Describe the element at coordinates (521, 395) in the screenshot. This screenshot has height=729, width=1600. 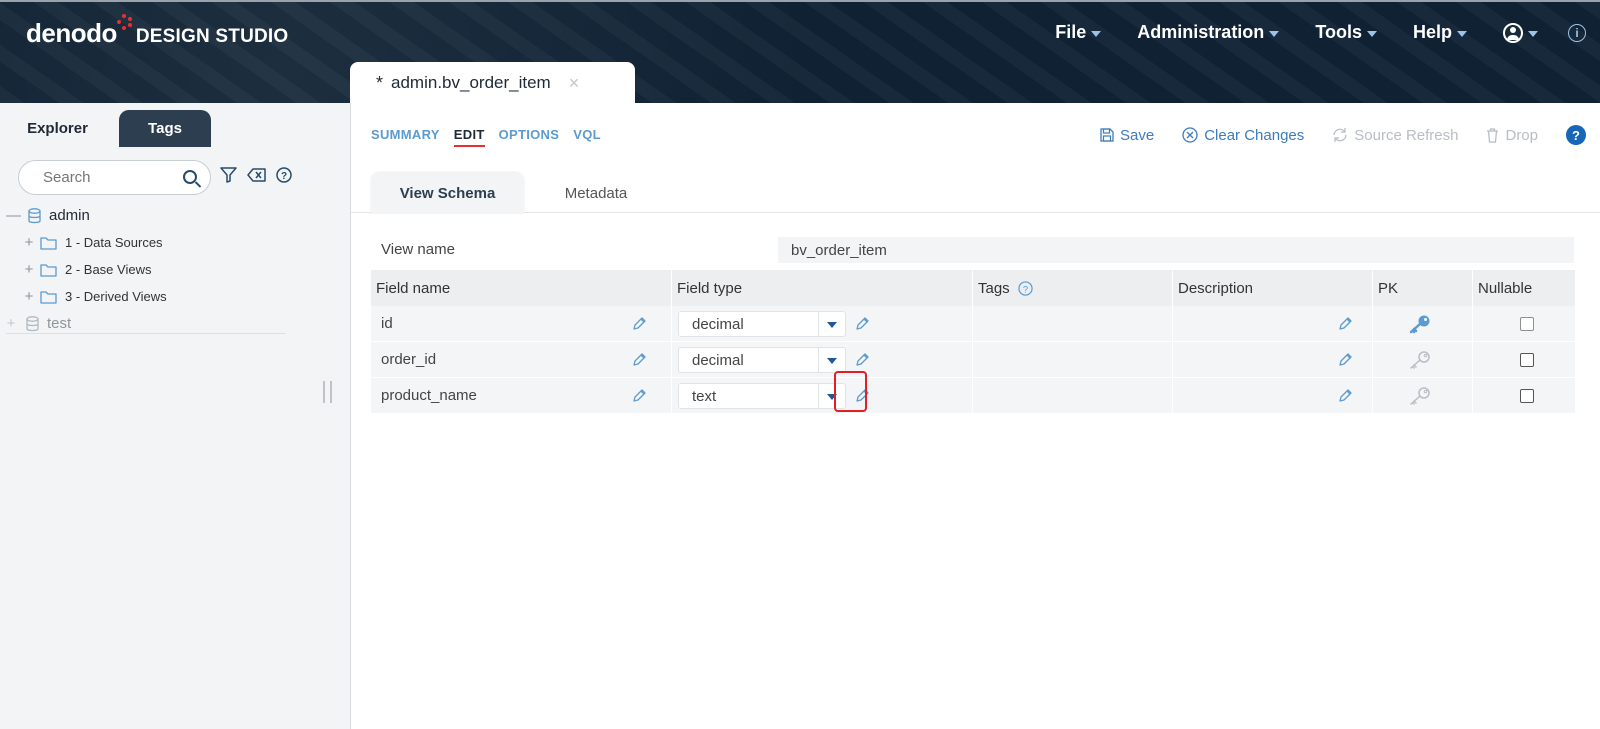
I see `field-name-cell: product_name` at that location.